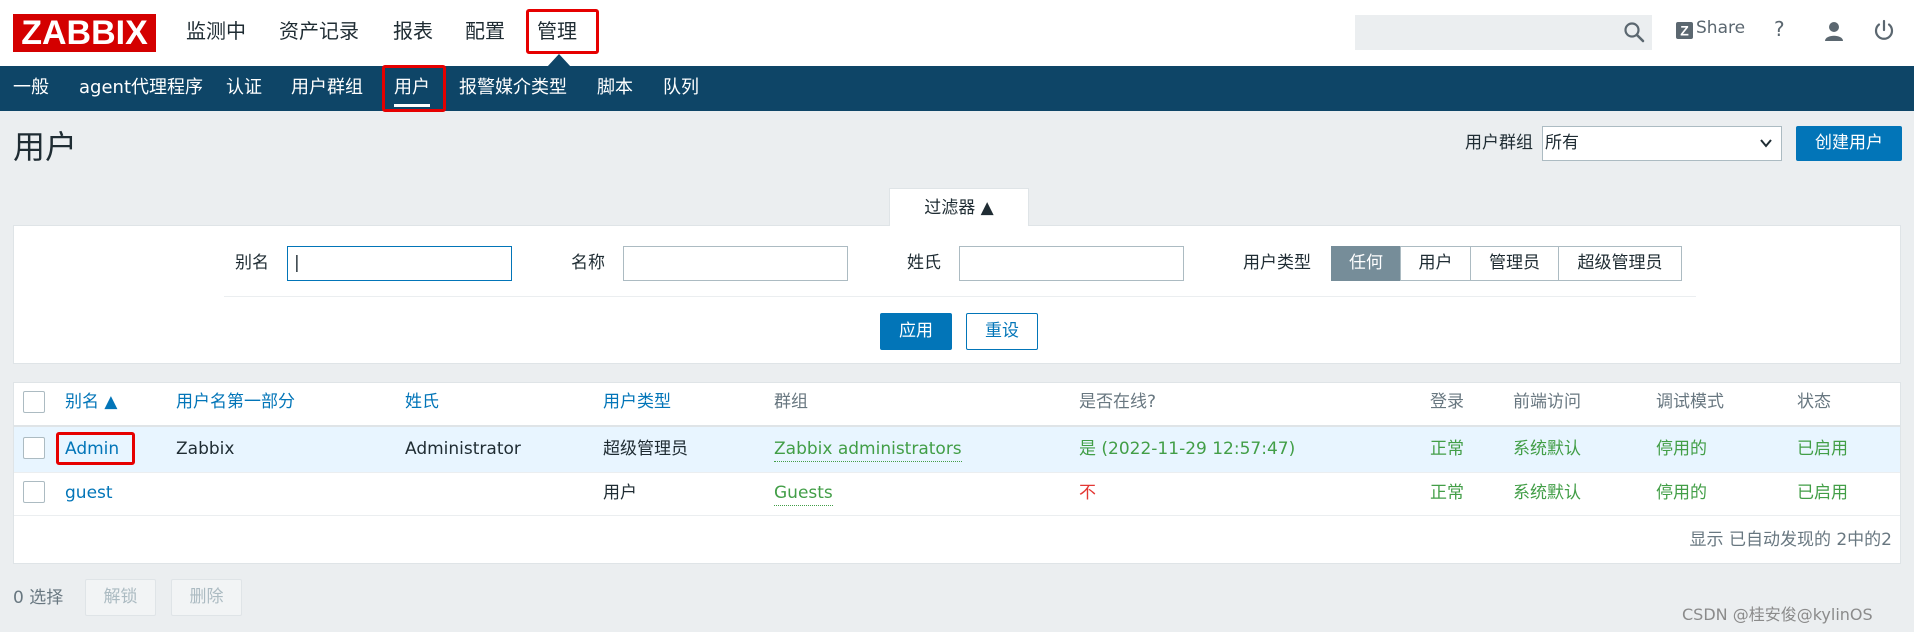 The image size is (1914, 632). I want to click on search-icon, so click(1634, 32).